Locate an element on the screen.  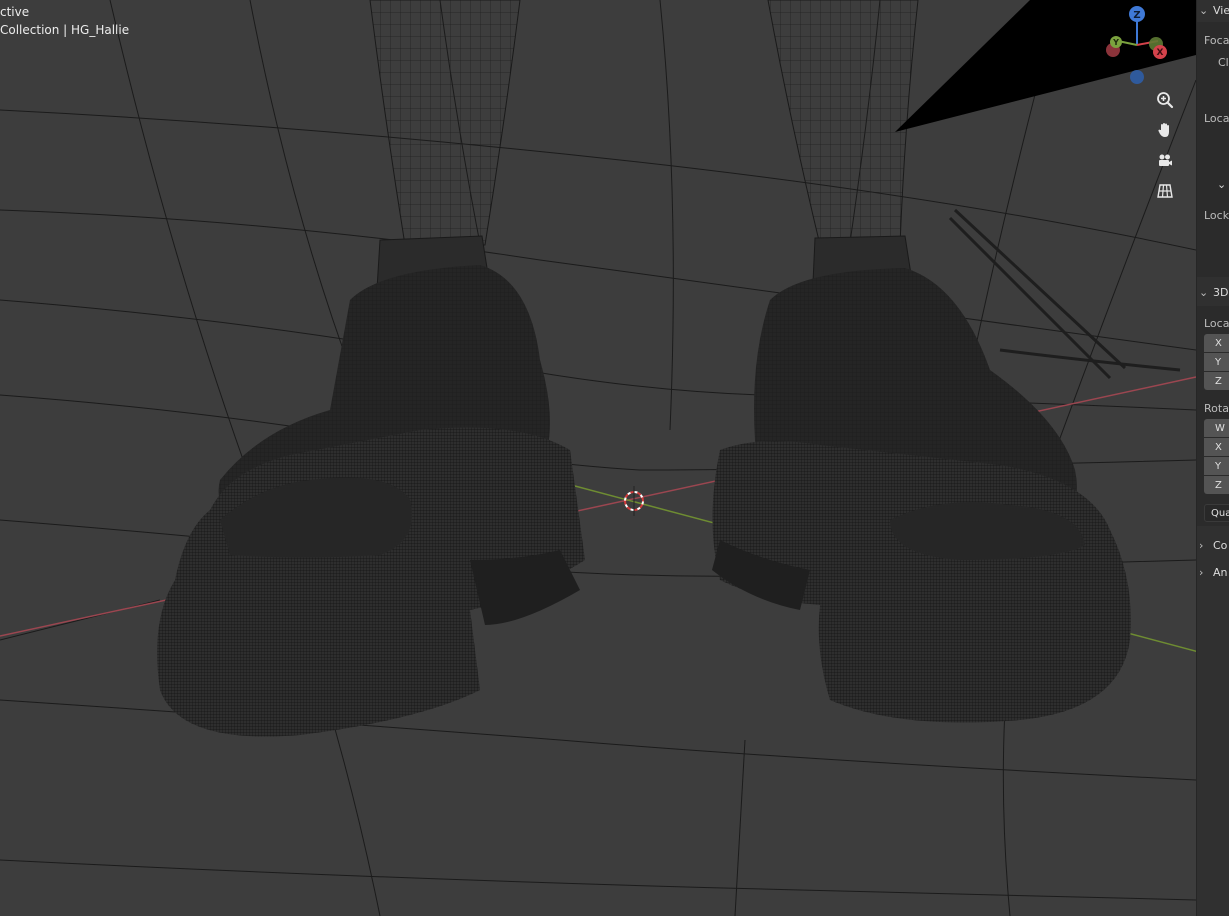
zoom-icon is located at coordinates (1165, 100).